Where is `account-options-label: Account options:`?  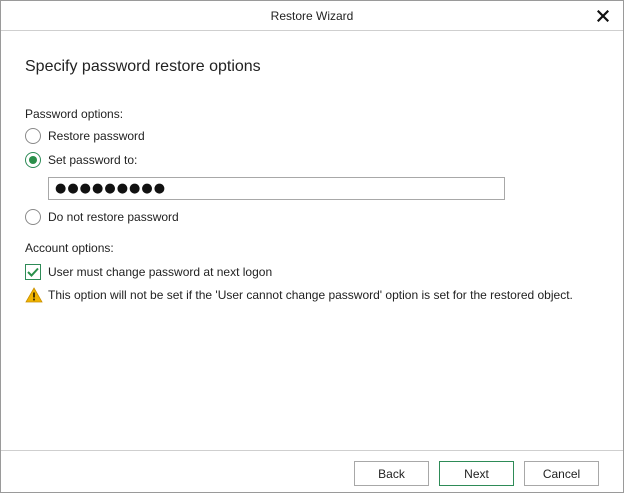 account-options-label: Account options: is located at coordinates (69, 248).